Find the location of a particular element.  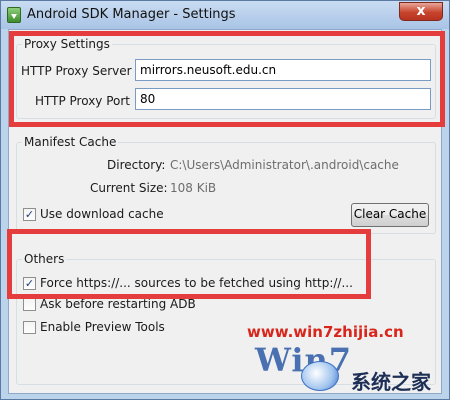

directory-value: C:\Users\Administrator\.android\cache is located at coordinates (284, 165).